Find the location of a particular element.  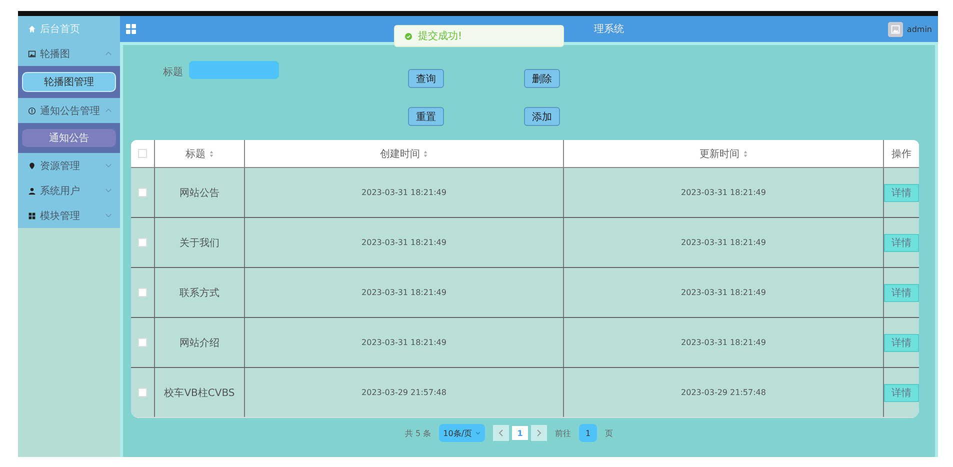

table-cell: 2023-03-29 21:57:48 is located at coordinates (404, 392).